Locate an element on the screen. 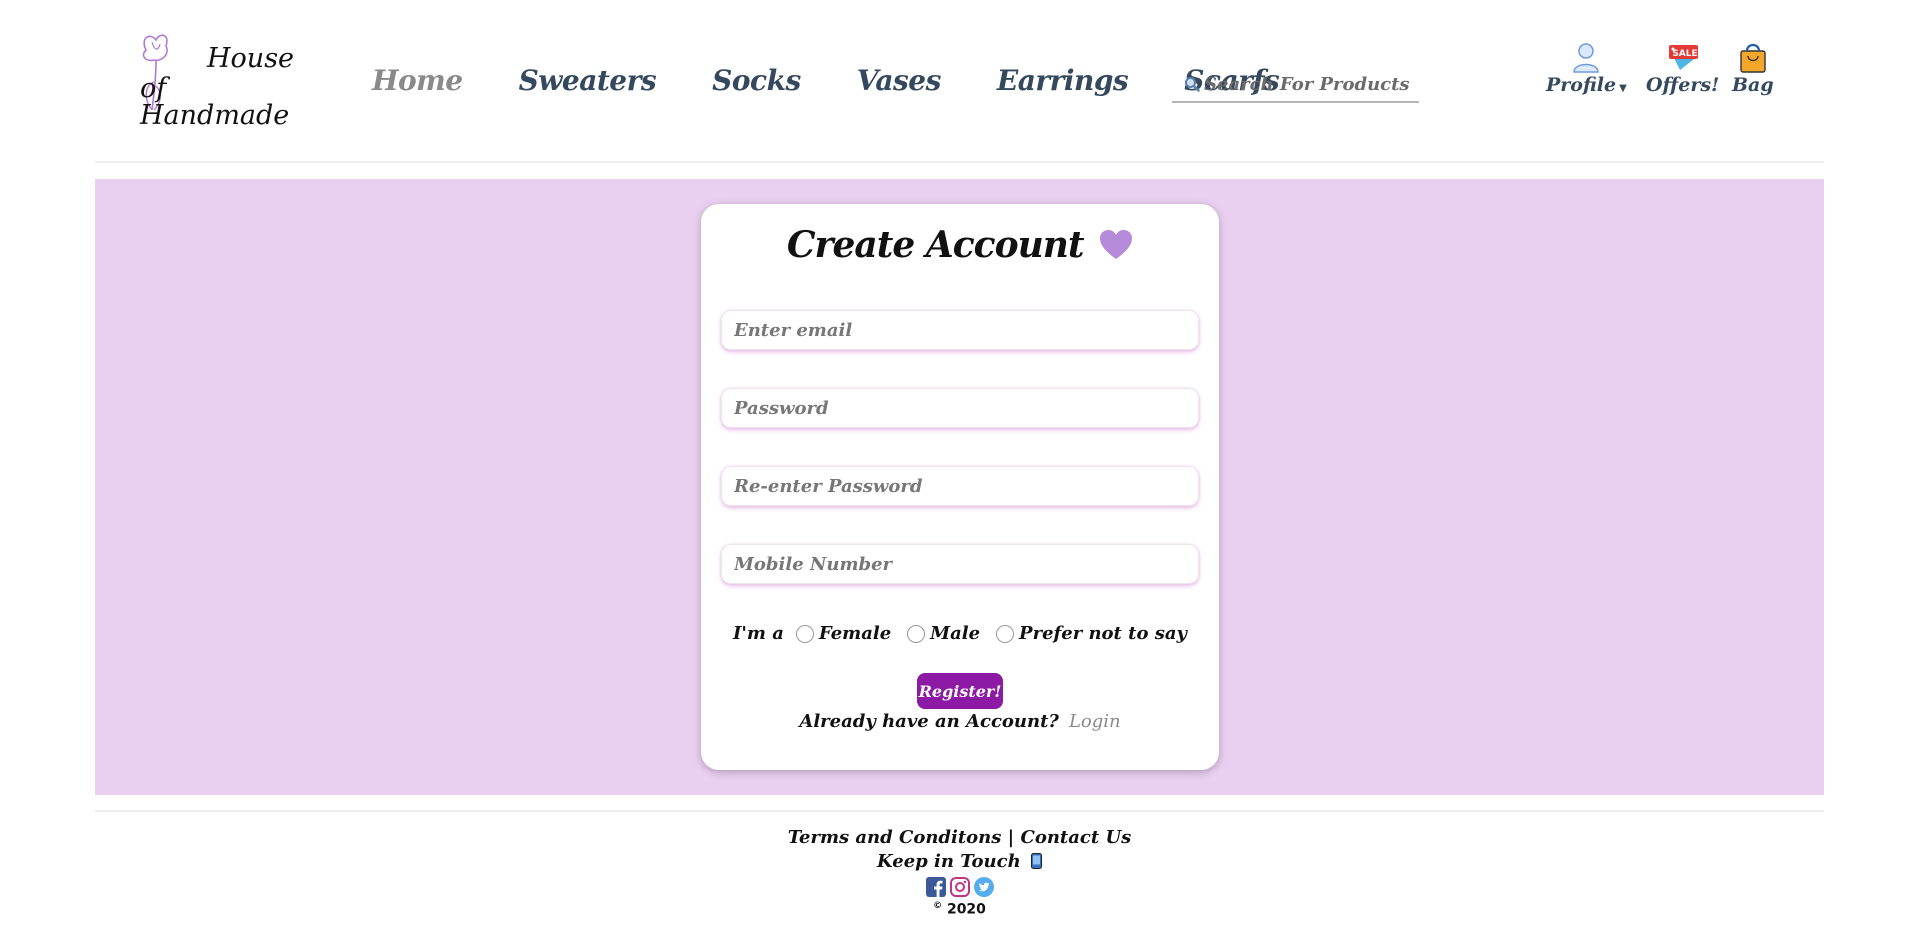 Image resolution: width=1919 pixels, height=941 pixels. keep-in-touch: Keep in Touch is located at coordinates (959, 862).